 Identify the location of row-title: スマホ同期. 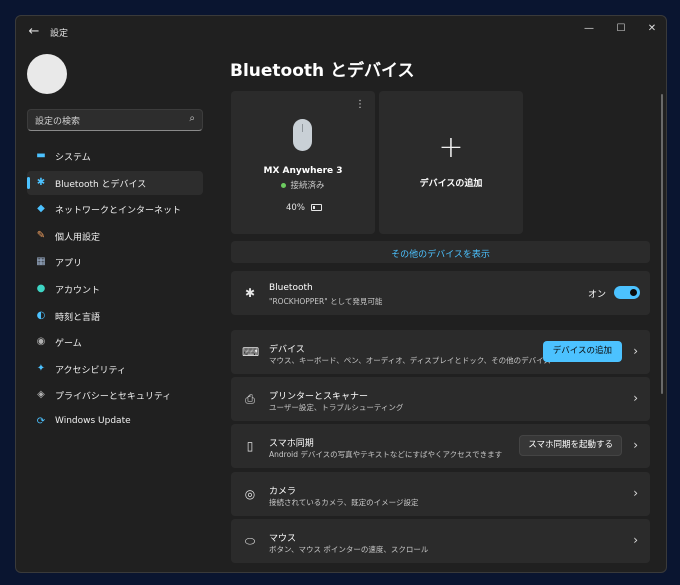
(291, 444).